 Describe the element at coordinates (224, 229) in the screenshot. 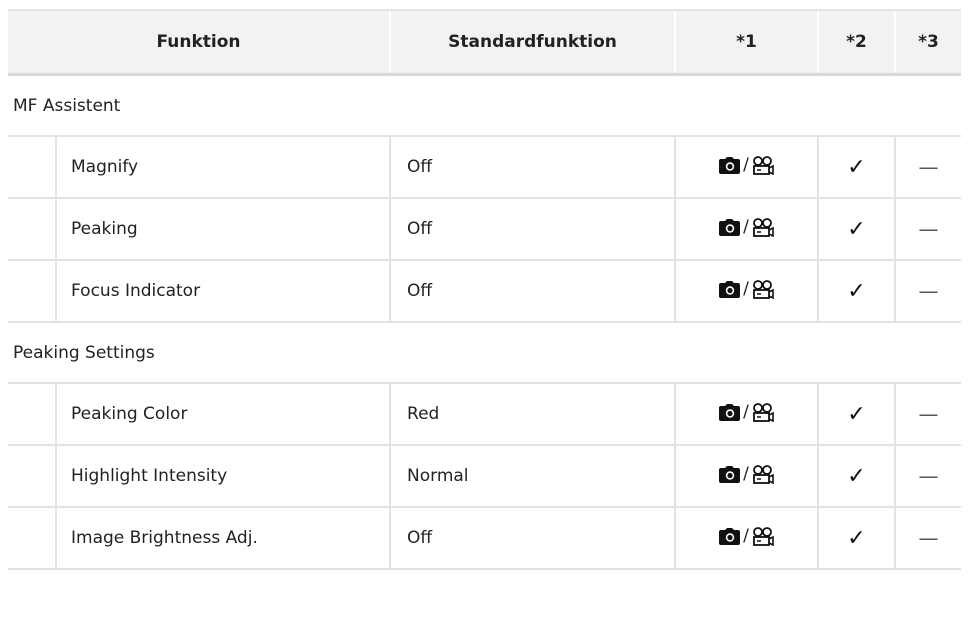

I see `function-name: Peaking` at that location.